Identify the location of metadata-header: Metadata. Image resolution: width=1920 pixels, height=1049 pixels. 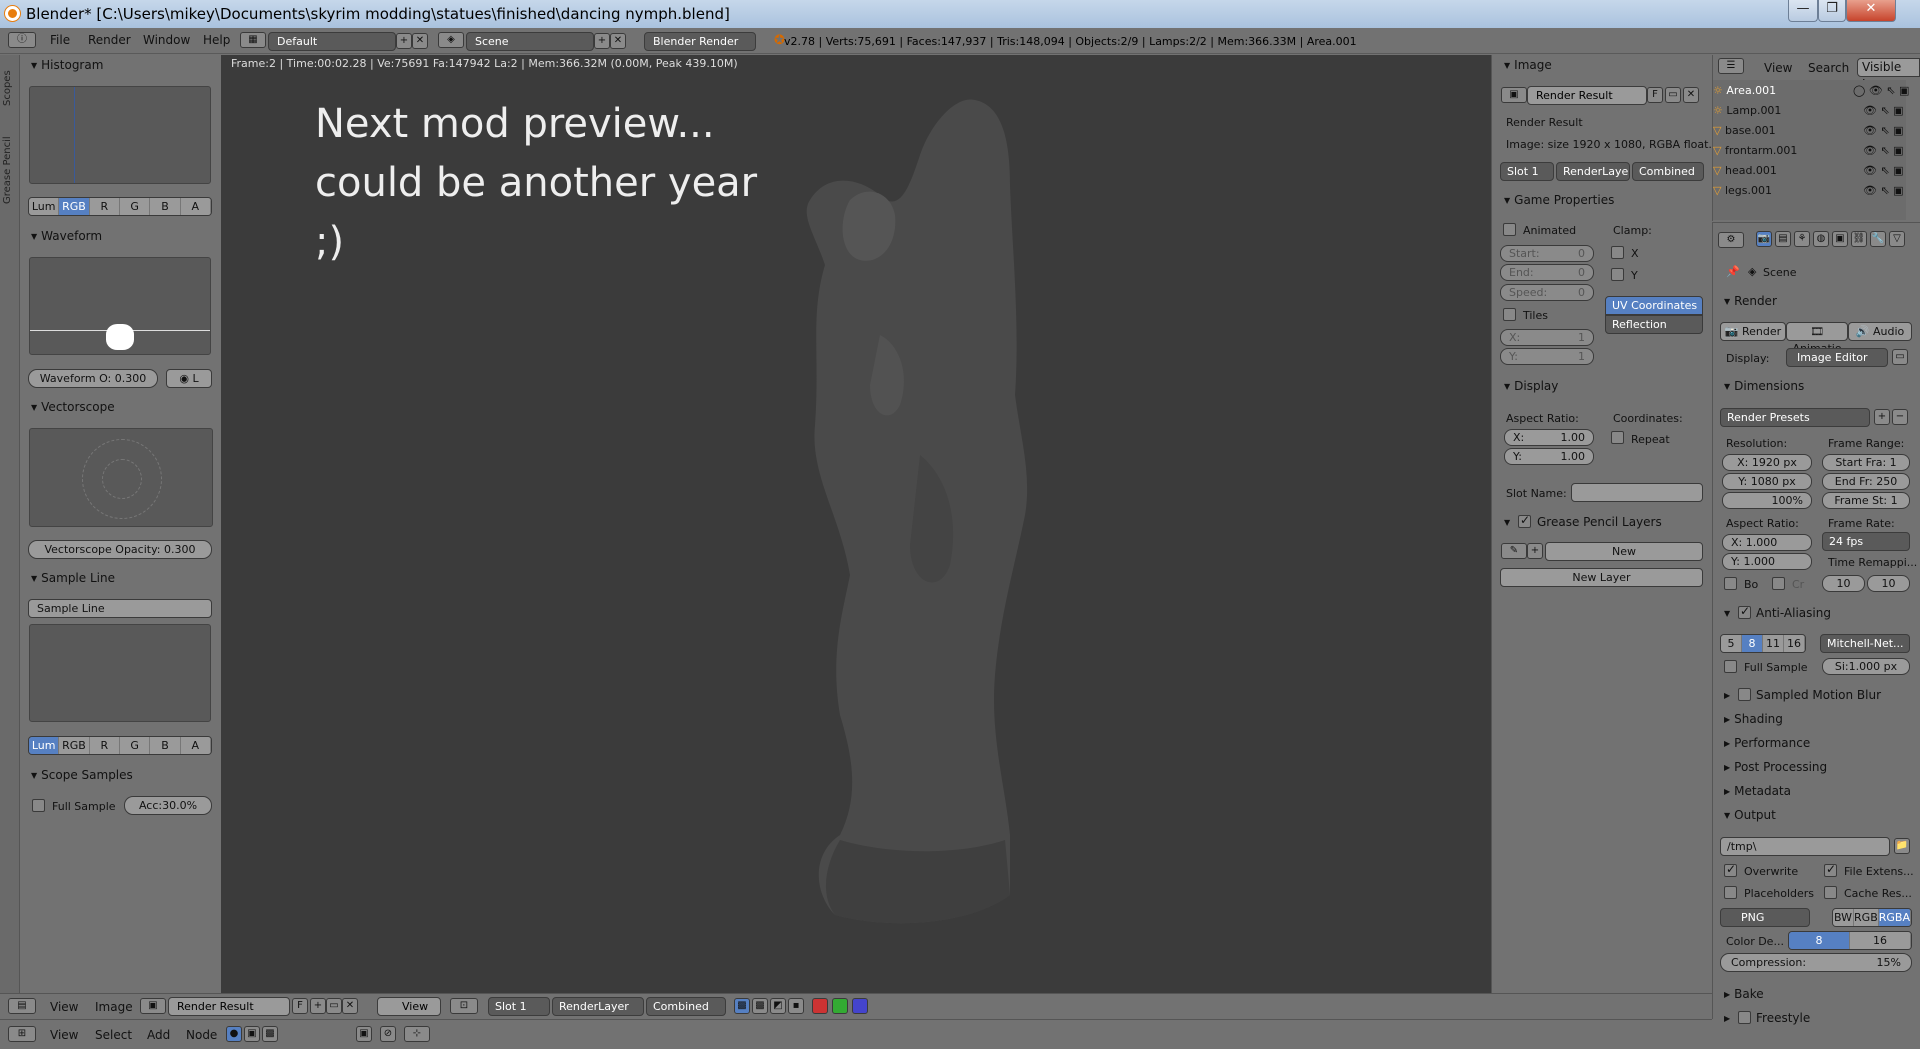
(1757, 791).